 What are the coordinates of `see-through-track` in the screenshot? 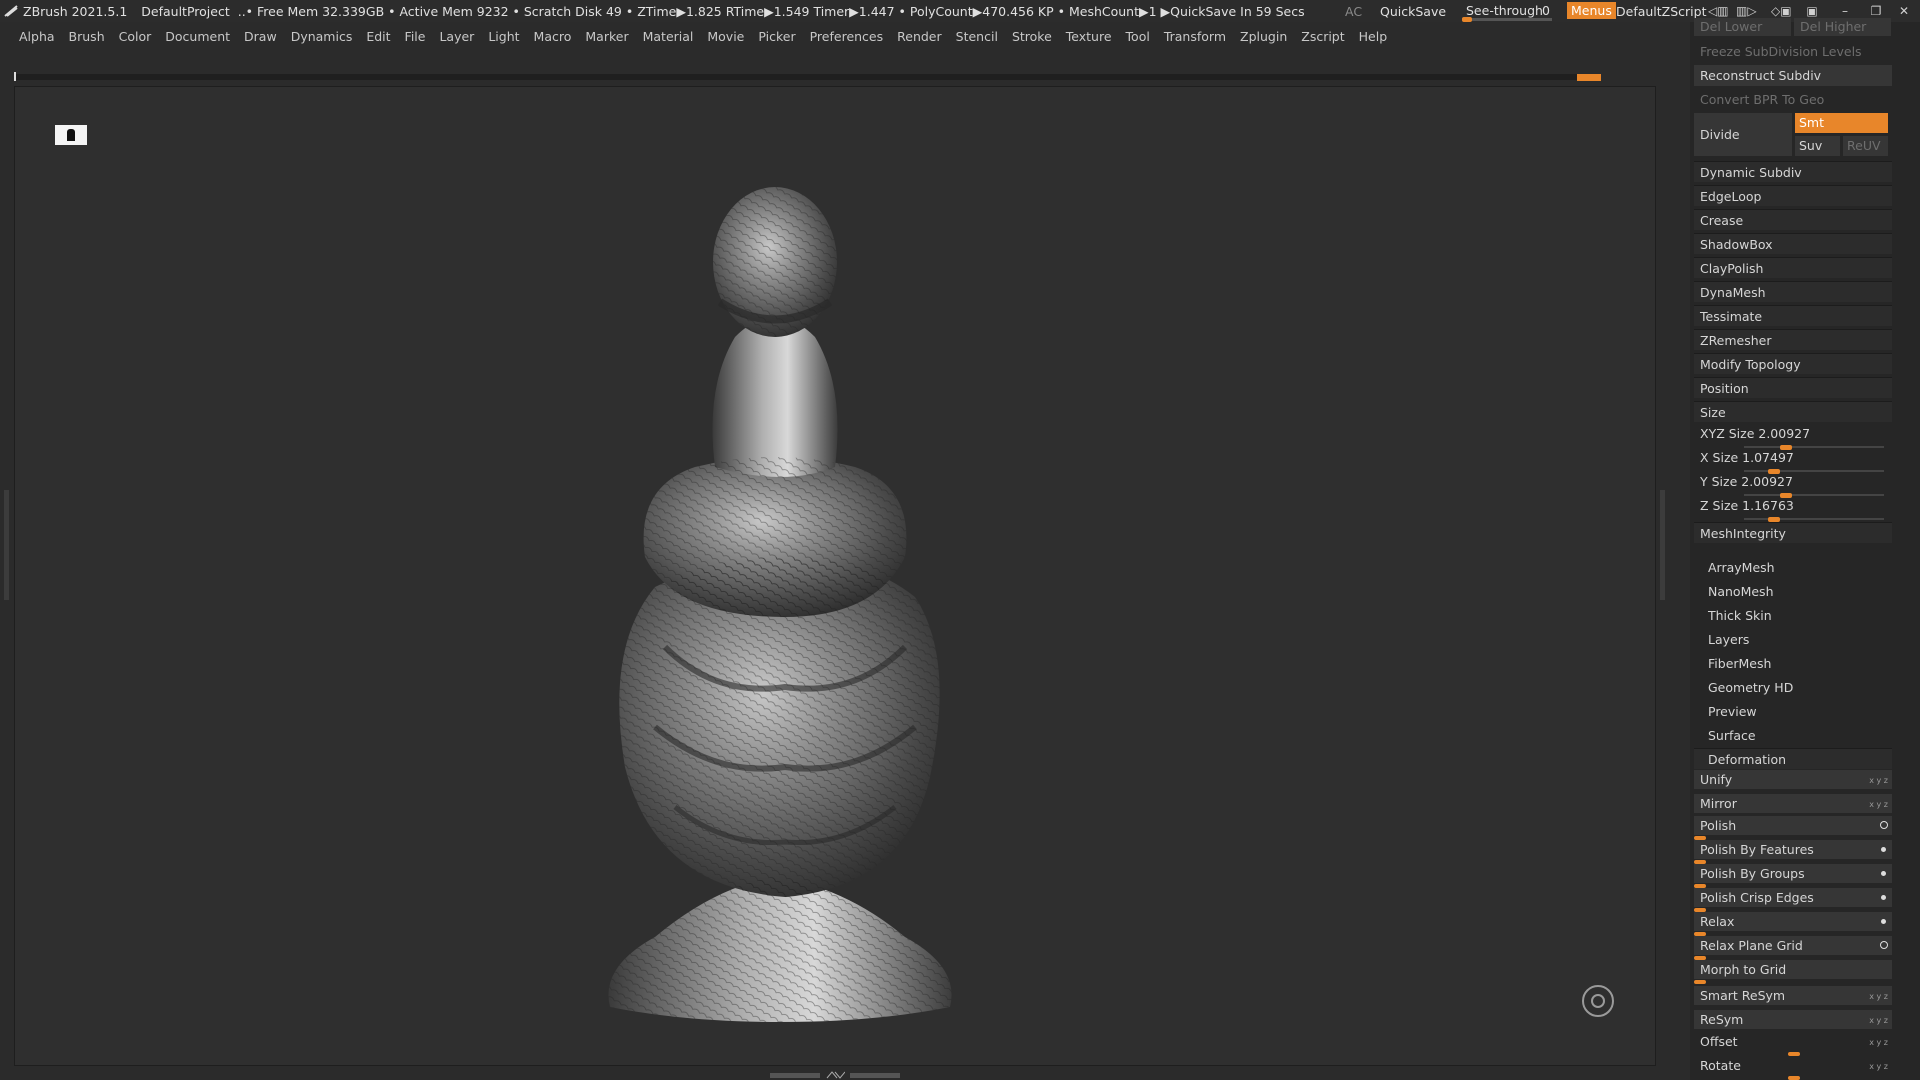 It's located at (1507, 19).